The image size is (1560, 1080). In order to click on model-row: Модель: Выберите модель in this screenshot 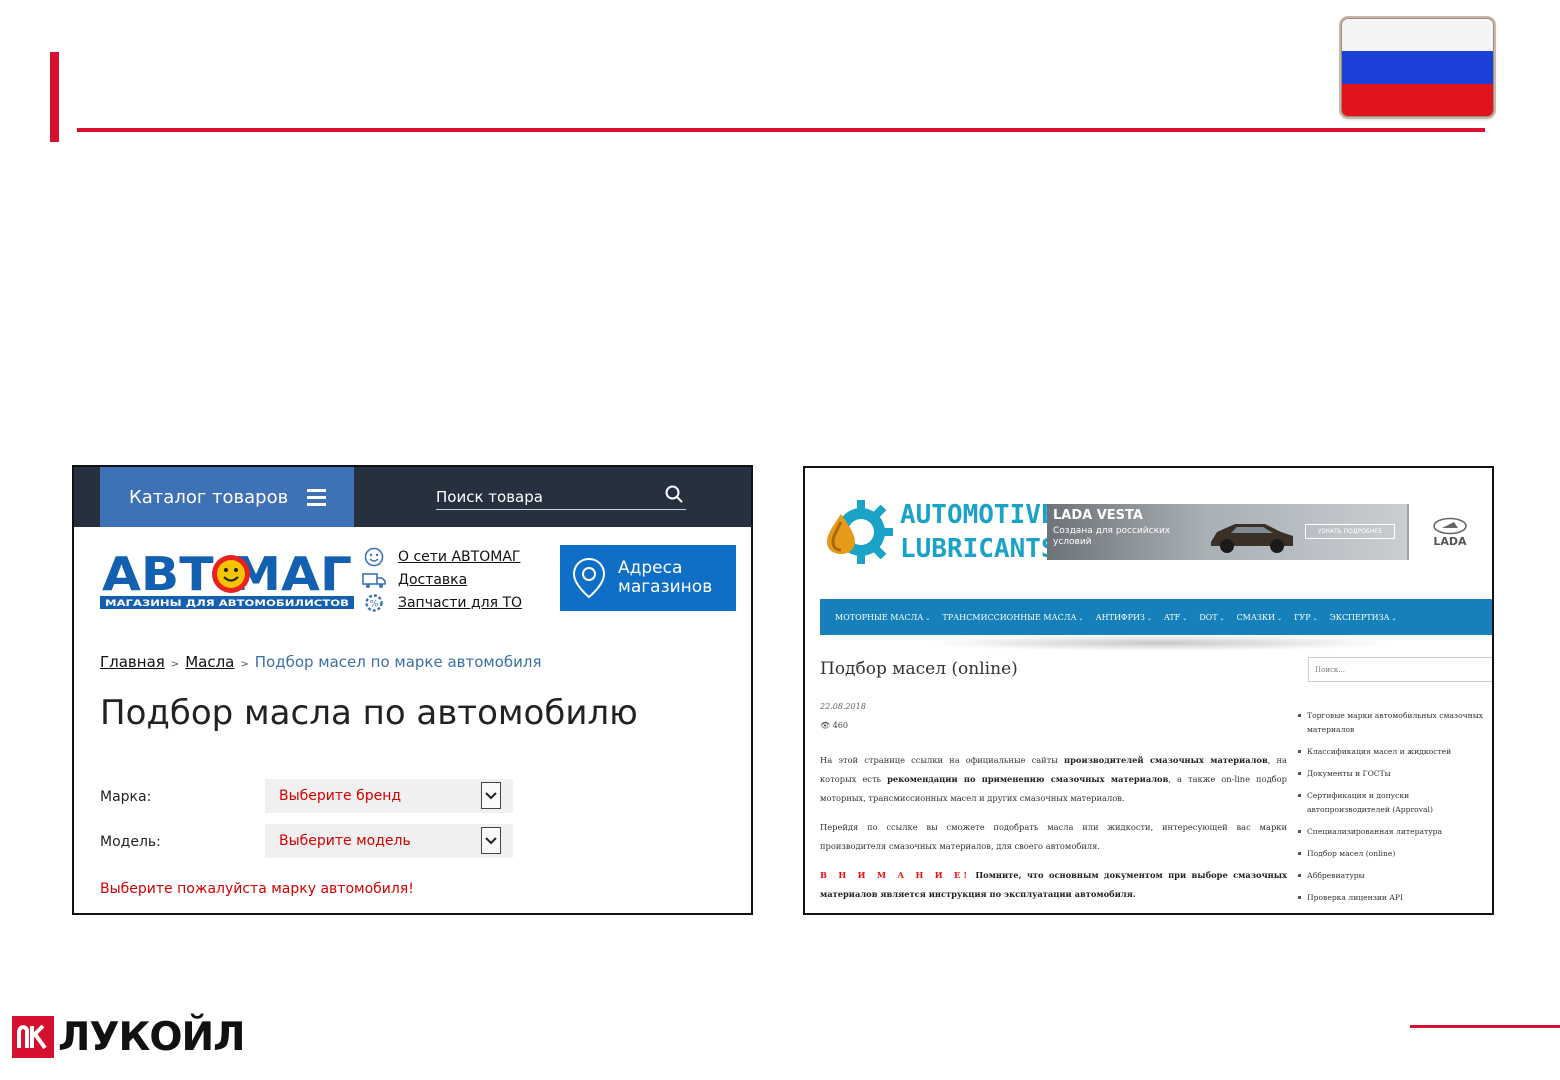, I will do `click(310, 842)`.